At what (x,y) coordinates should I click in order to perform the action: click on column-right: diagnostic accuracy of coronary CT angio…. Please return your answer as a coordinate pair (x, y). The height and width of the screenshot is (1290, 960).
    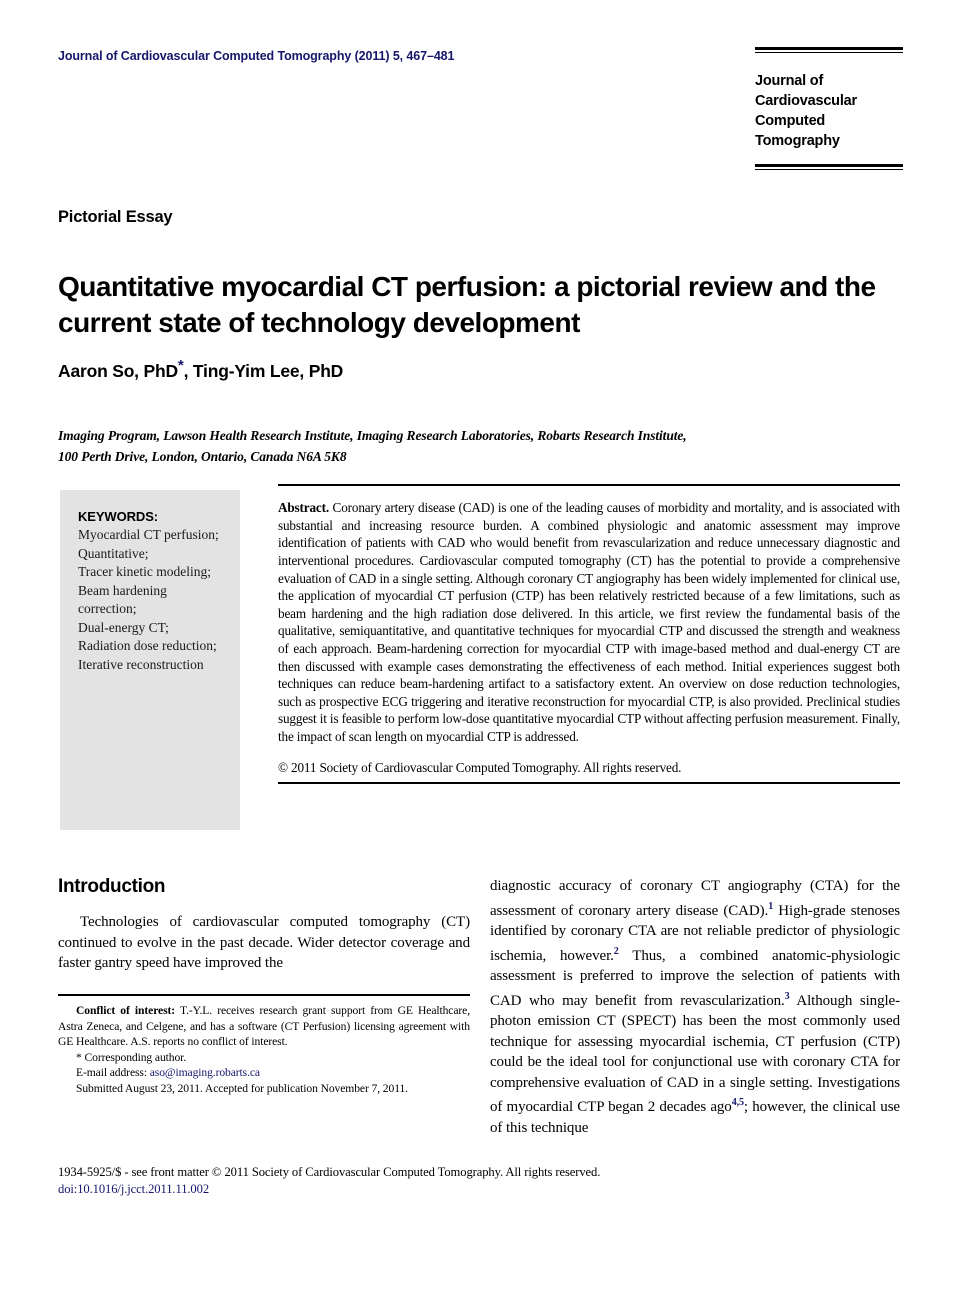
    Looking at the image, I should click on (695, 1007).